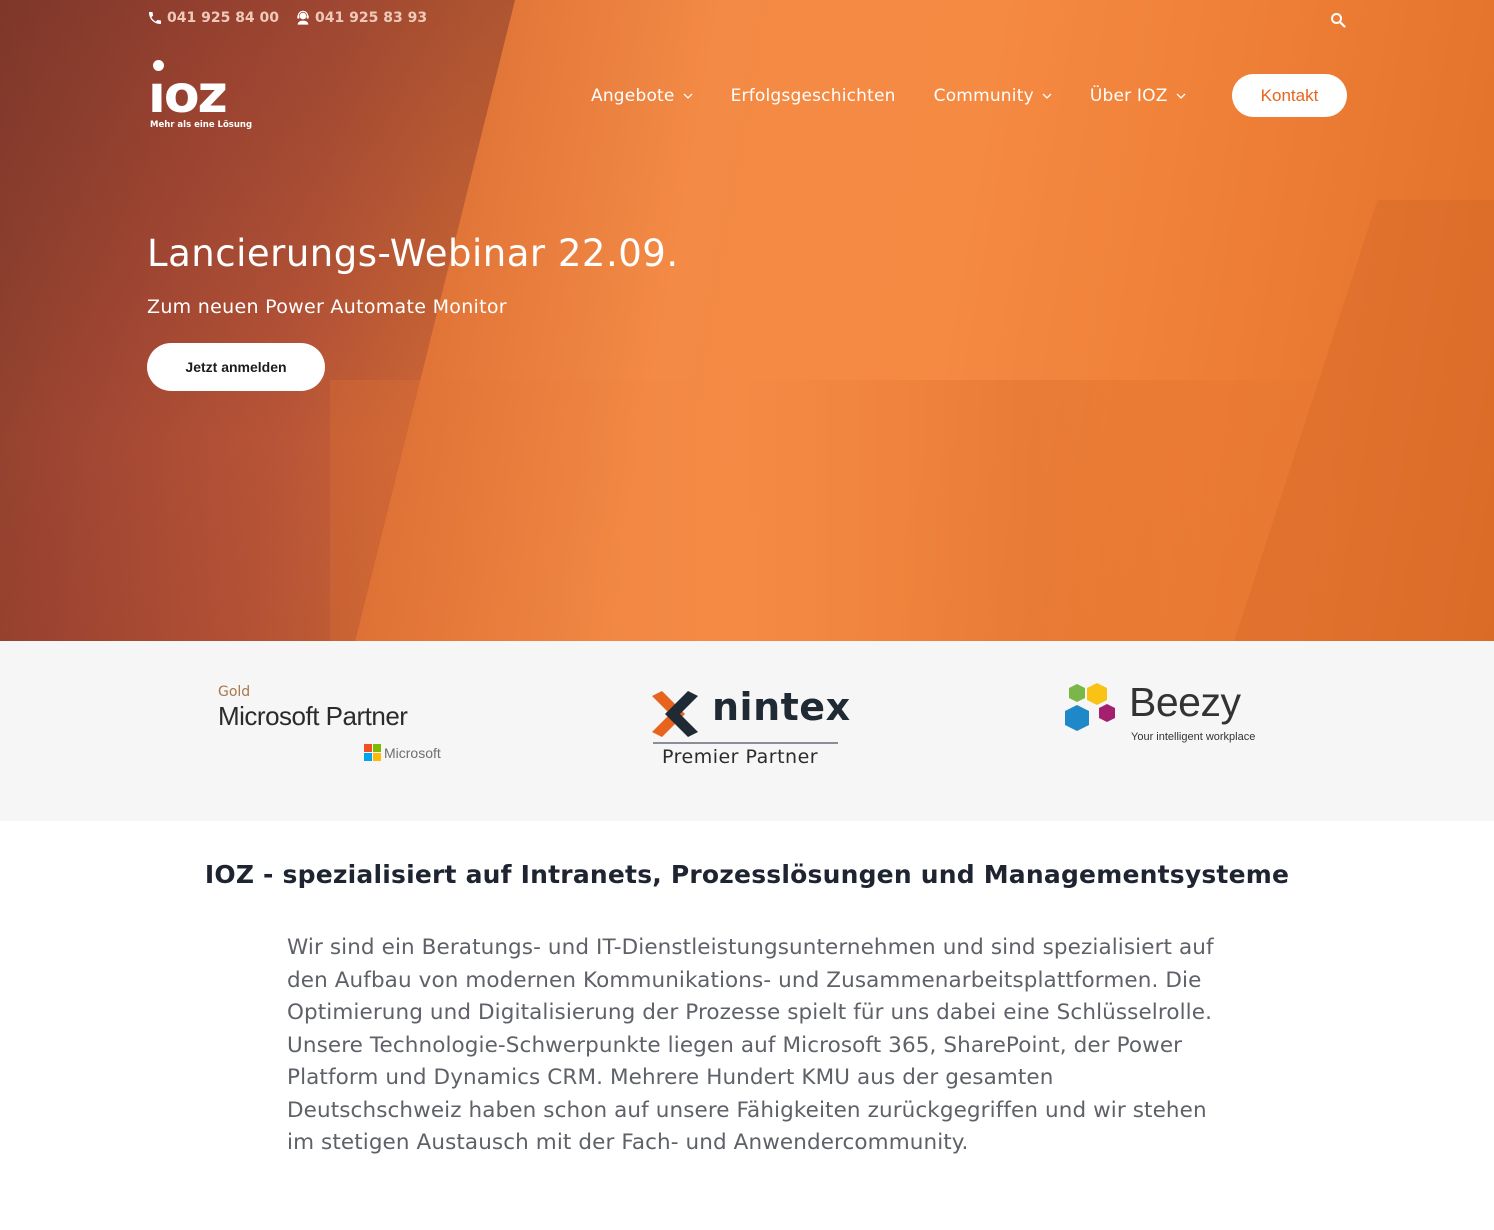  What do you see at coordinates (234, 692) in the screenshot?
I see `partner-level: Gold` at bounding box center [234, 692].